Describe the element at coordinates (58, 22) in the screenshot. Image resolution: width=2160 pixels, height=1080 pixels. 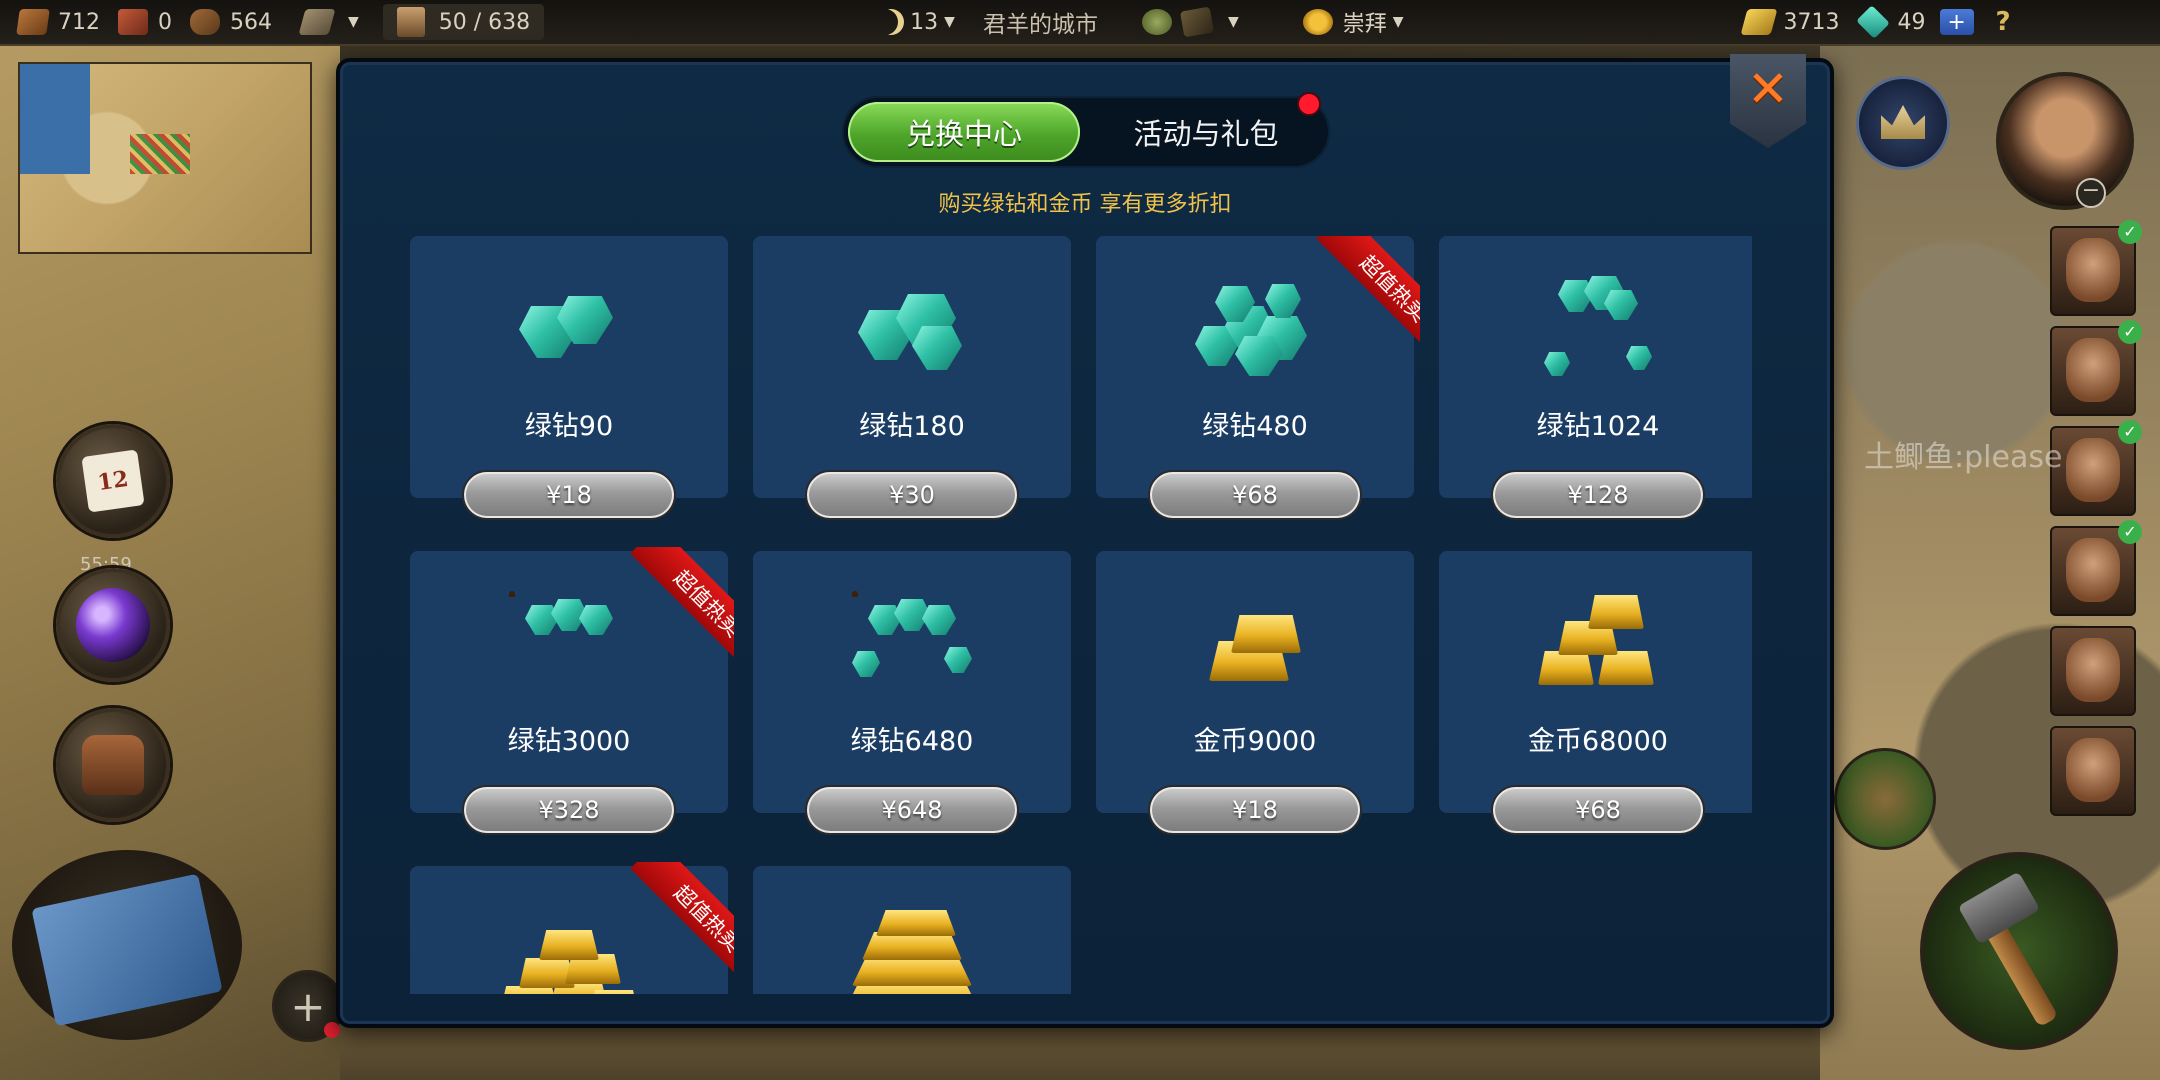
I see `resource-wood: 712` at that location.